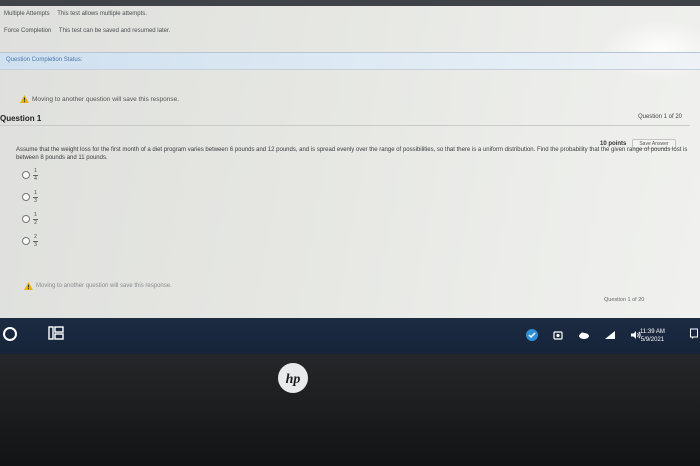  What do you see at coordinates (650, 50) in the screenshot?
I see `screen-glare` at bounding box center [650, 50].